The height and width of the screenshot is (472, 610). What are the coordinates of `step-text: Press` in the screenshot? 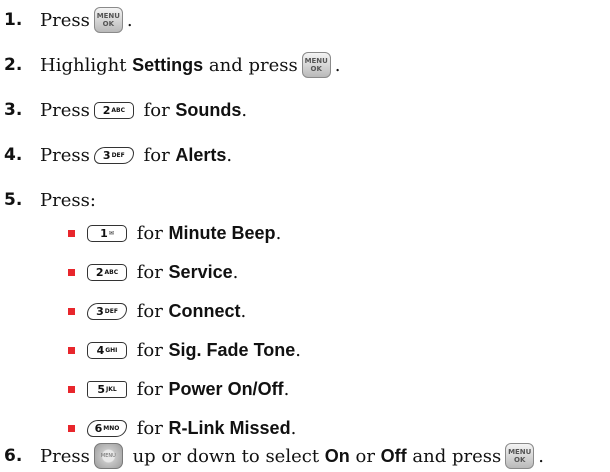 It's located at (65, 20).